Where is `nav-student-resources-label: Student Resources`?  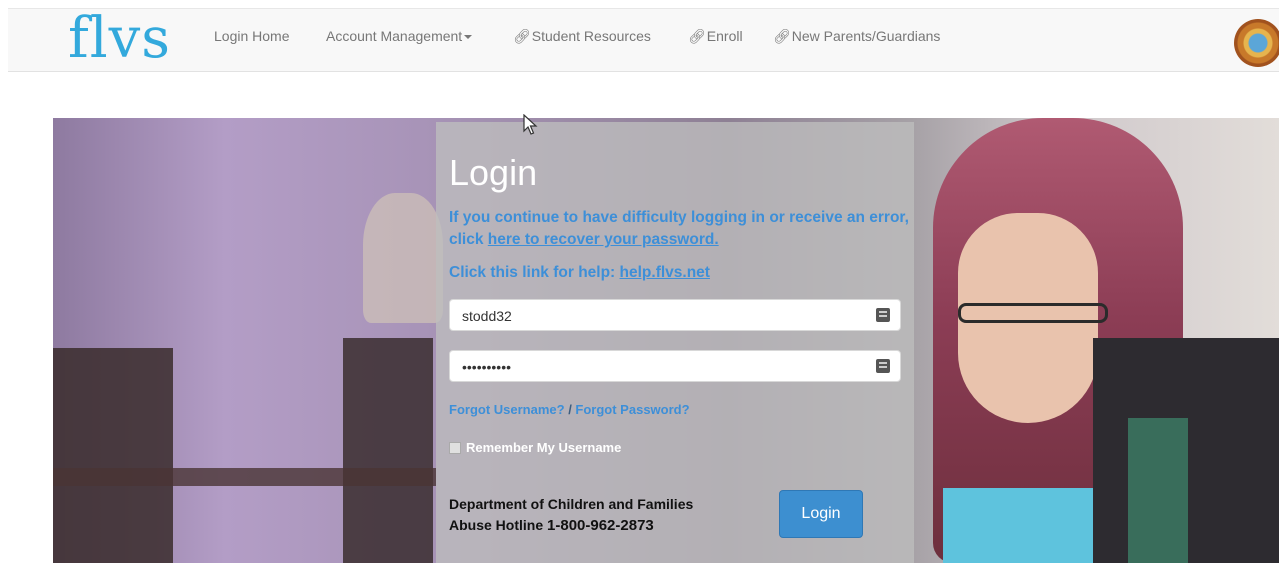 nav-student-resources-label: Student Resources is located at coordinates (591, 36).